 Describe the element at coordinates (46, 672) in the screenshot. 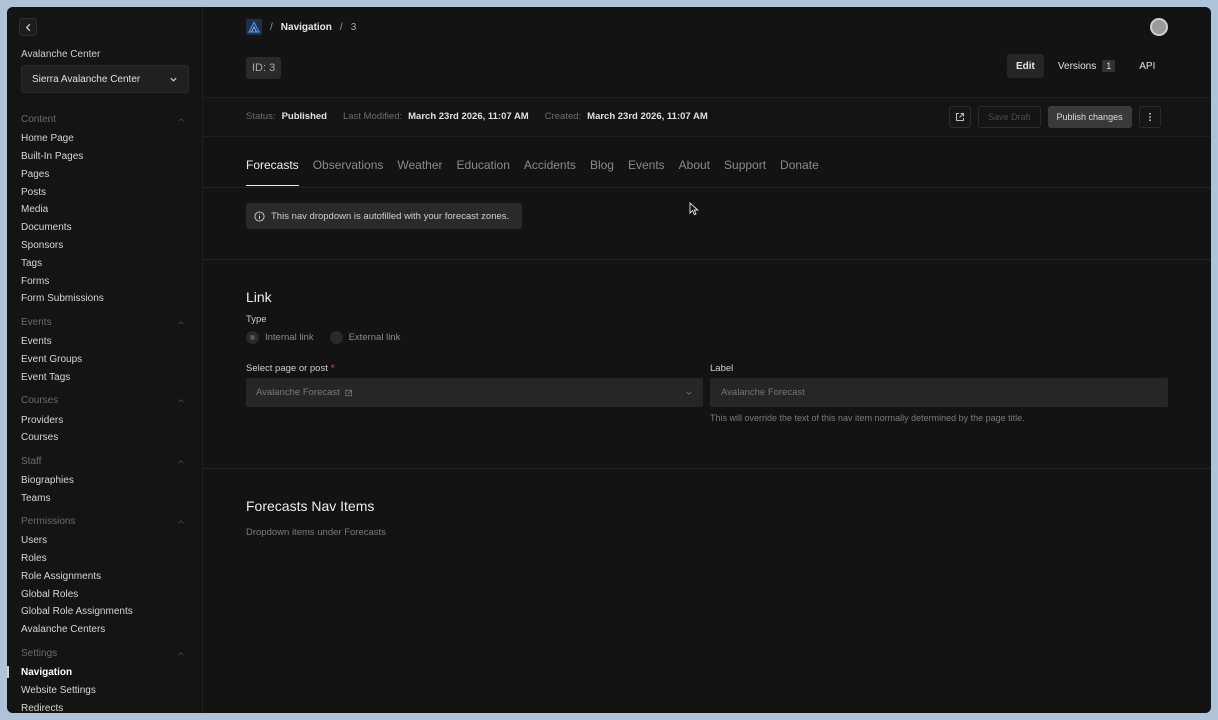

I see `sidebar-item-navigation: Navigation` at that location.